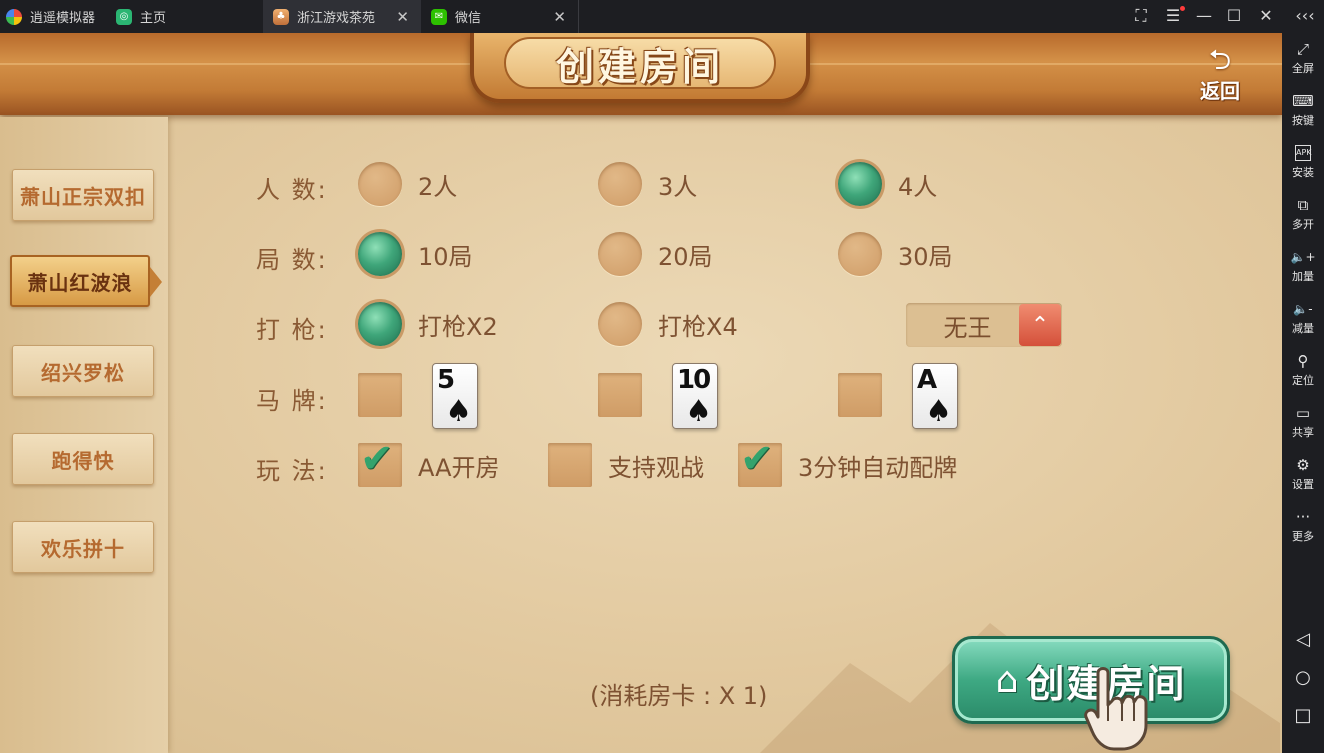 The height and width of the screenshot is (753, 1324). I want to click on rules-label: 玩 法:, so click(292, 471).